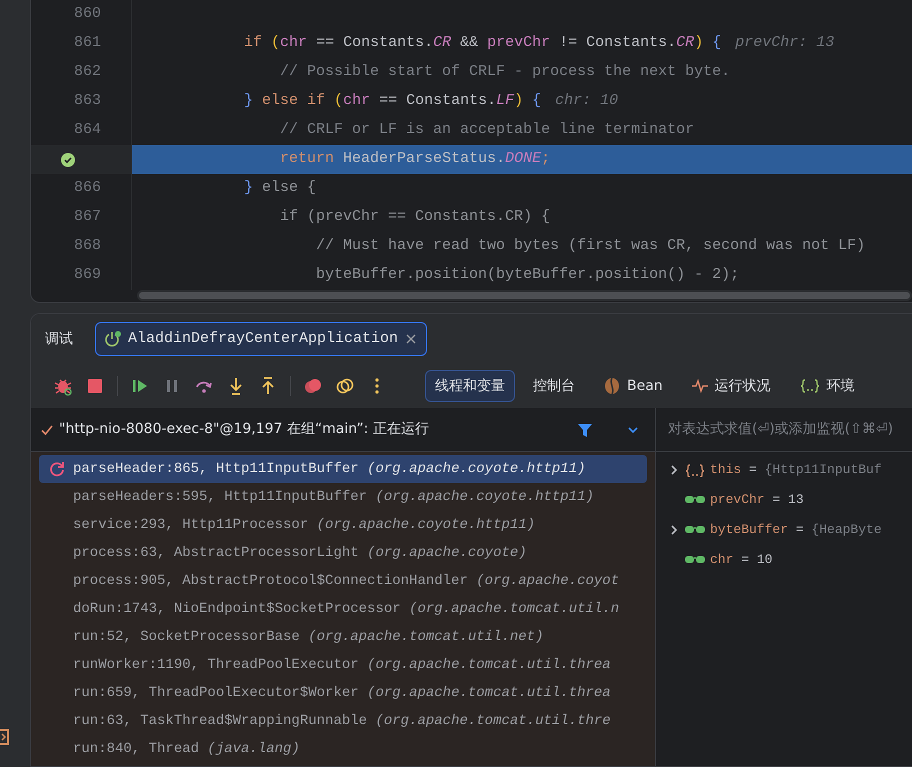 The height and width of the screenshot is (767, 912). Describe the element at coordinates (87, 101) in the screenshot. I see `line-number: 863` at that location.